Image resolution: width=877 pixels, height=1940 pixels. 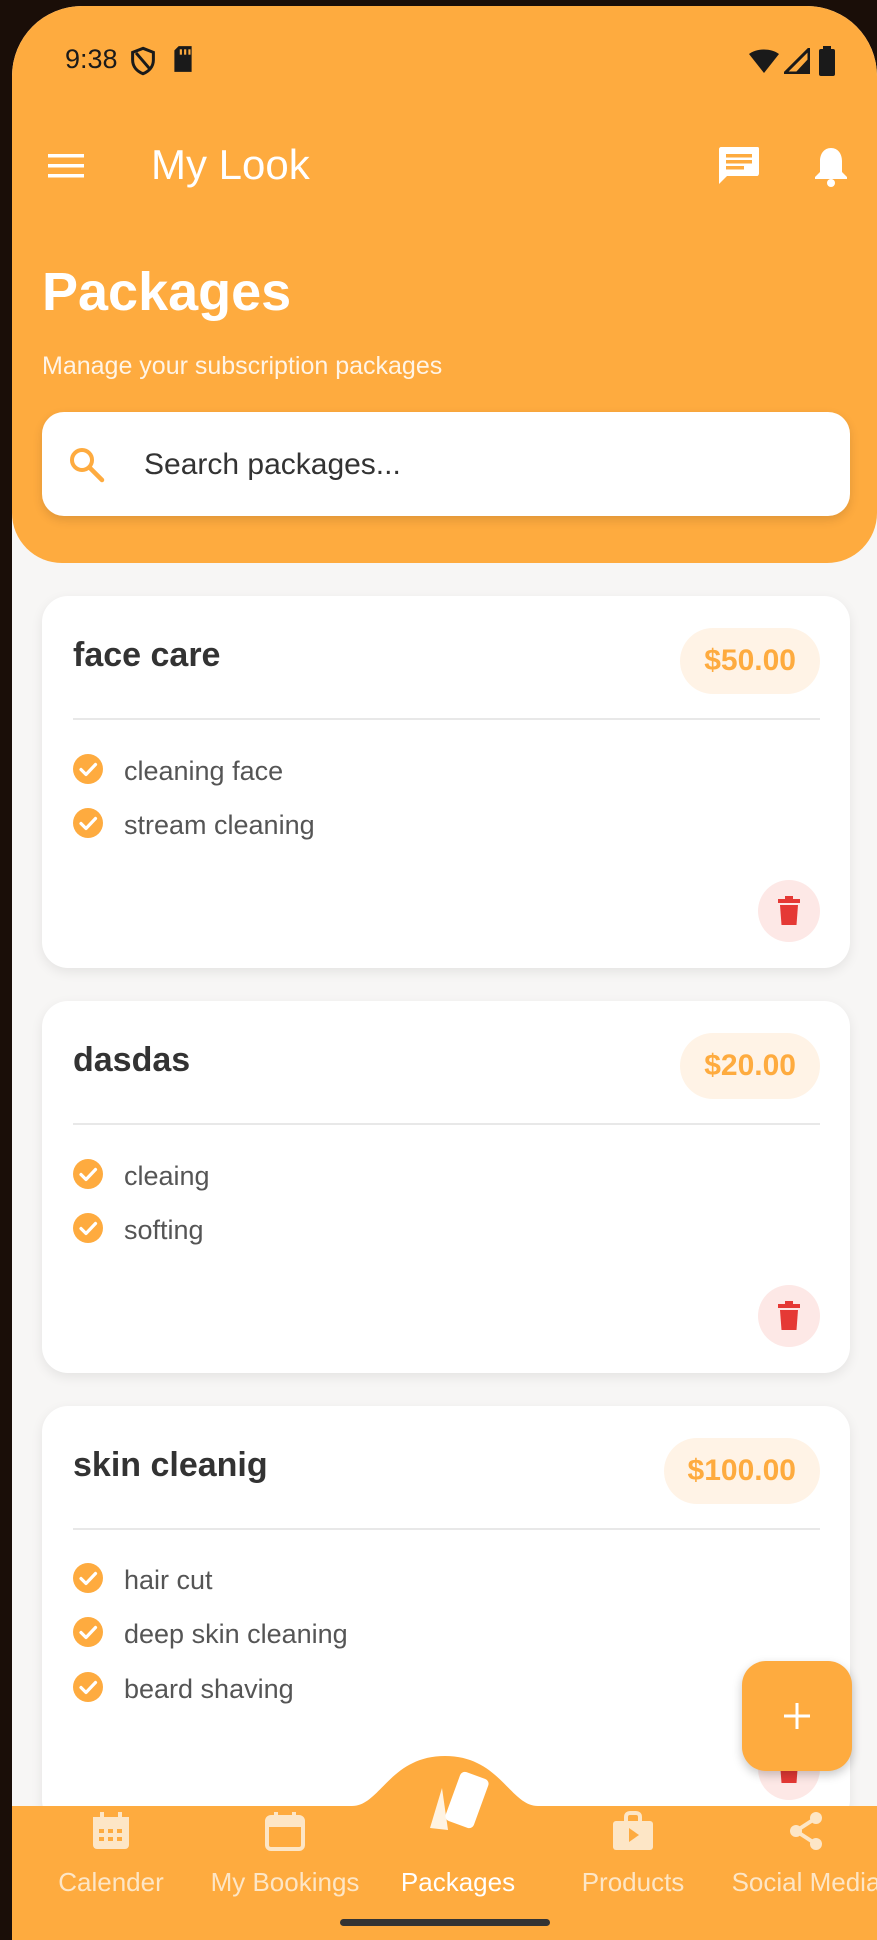 What do you see at coordinates (739, 166) in the screenshot?
I see `message-icon` at bounding box center [739, 166].